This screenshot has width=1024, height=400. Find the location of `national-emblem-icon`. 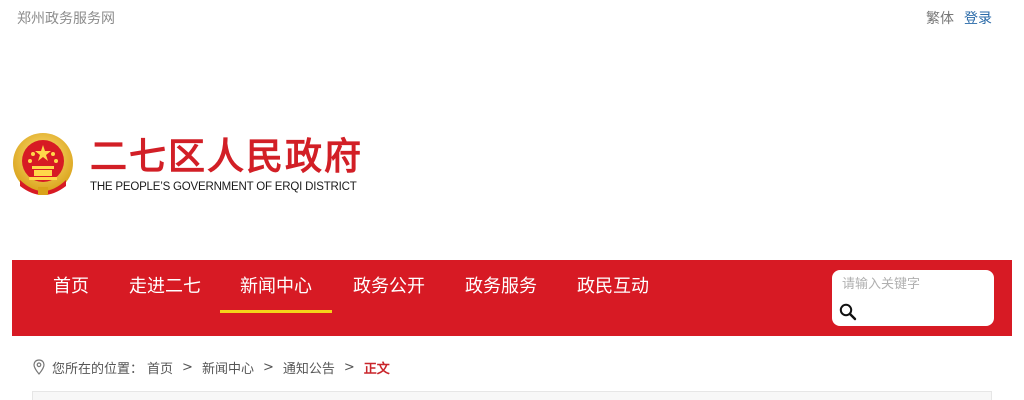

national-emblem-icon is located at coordinates (43, 164).